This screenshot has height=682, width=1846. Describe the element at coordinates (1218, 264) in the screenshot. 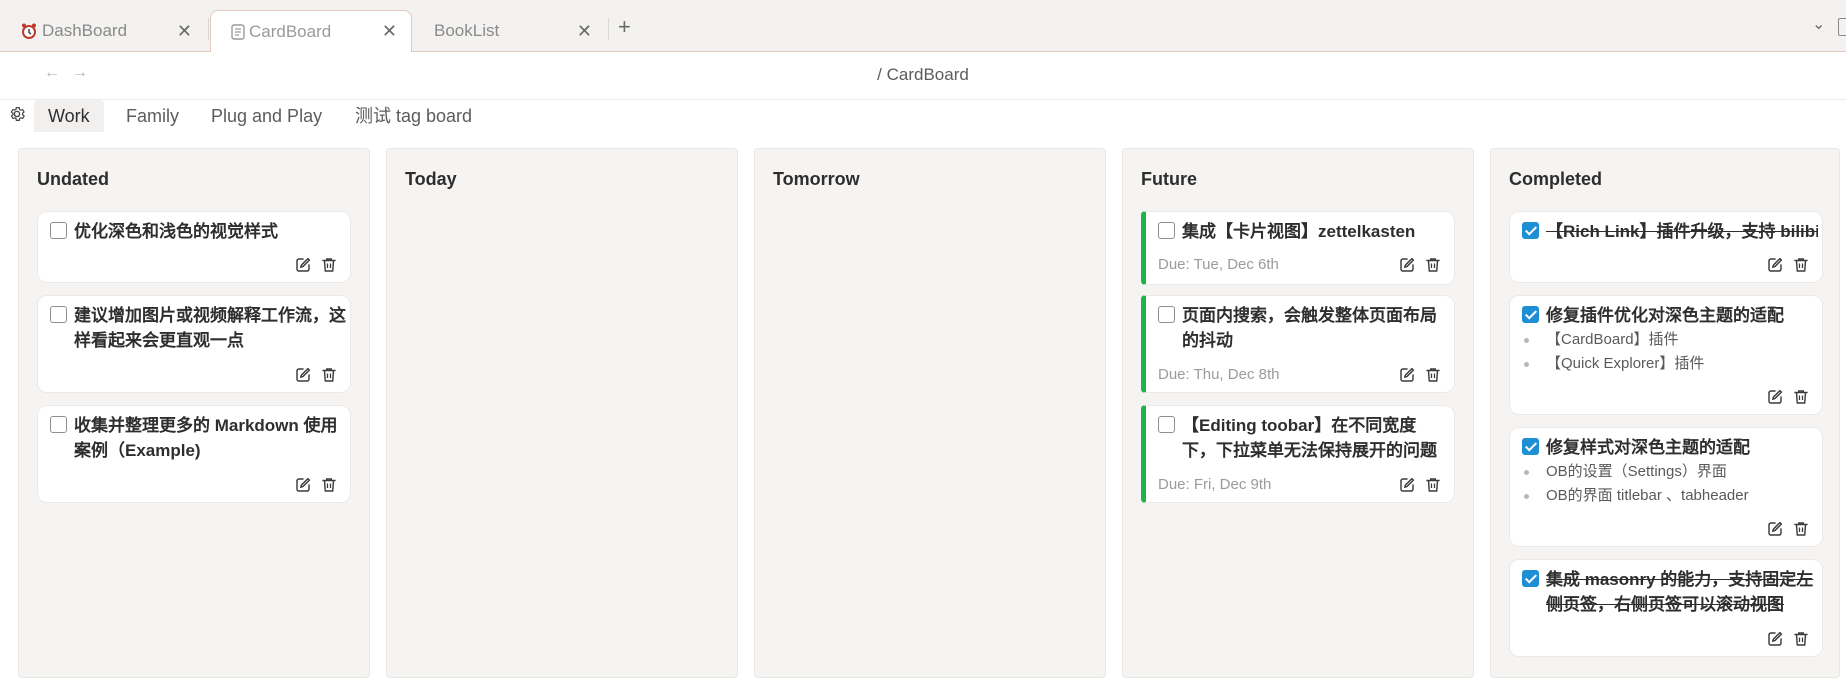

I see `due-date: Due: Tue, Dec 6th` at that location.